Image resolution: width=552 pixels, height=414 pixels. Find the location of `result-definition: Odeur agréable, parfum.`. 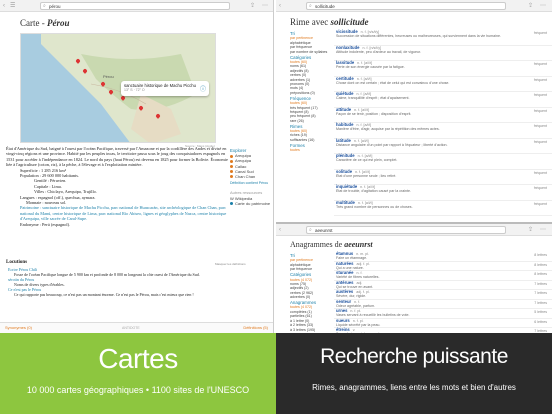

result-definition: Odeur agréable, parfum. is located at coordinates (356, 305).